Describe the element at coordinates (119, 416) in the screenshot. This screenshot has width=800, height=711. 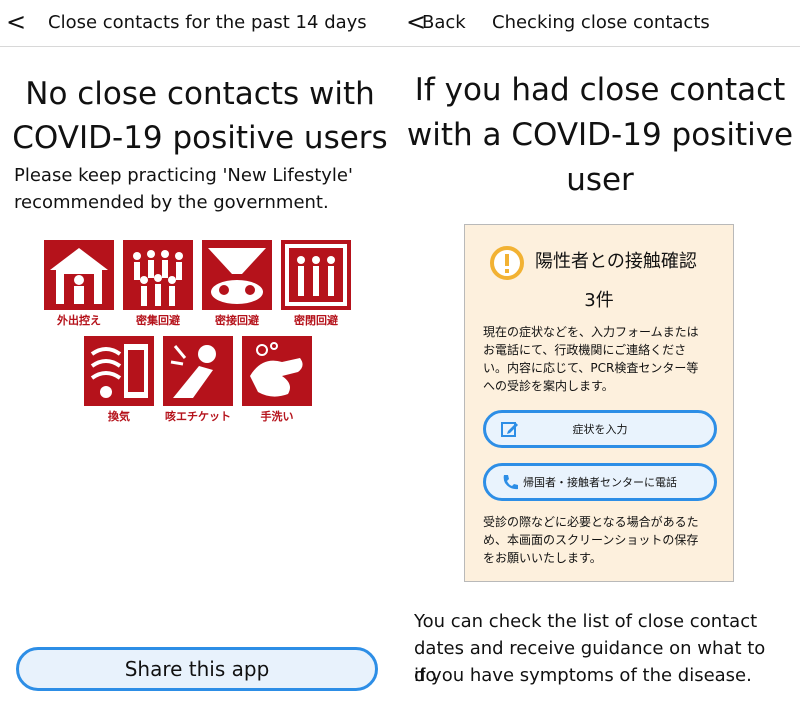
I see `pictogram-label: 換気` at that location.